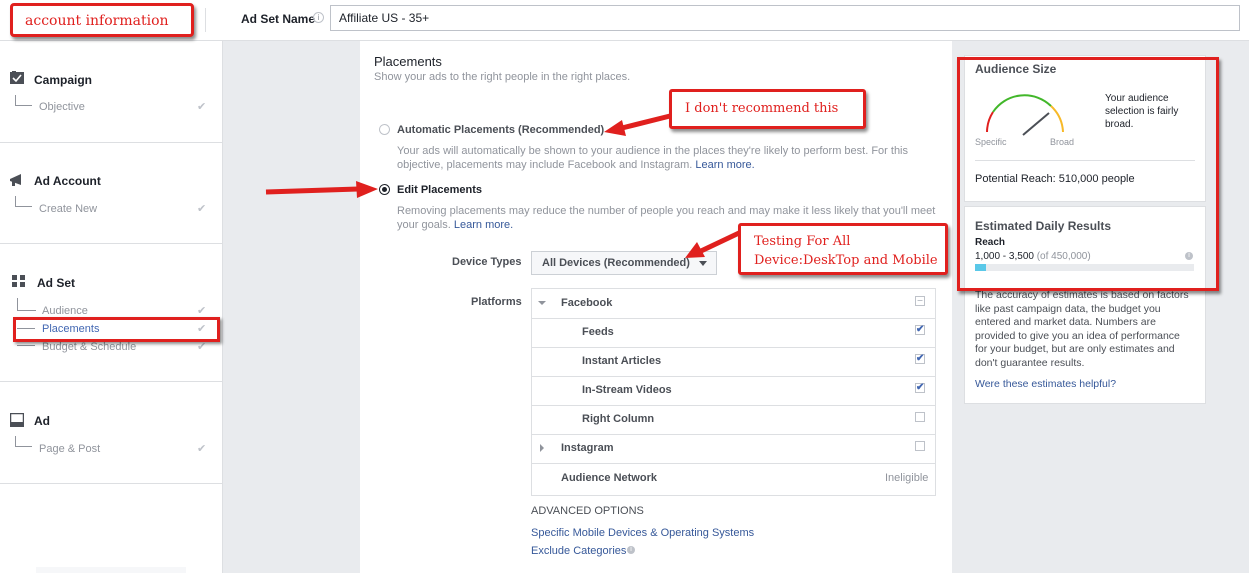  What do you see at coordinates (733, 420) in the screenshot?
I see `platform-row-right-column: Right Column` at bounding box center [733, 420].